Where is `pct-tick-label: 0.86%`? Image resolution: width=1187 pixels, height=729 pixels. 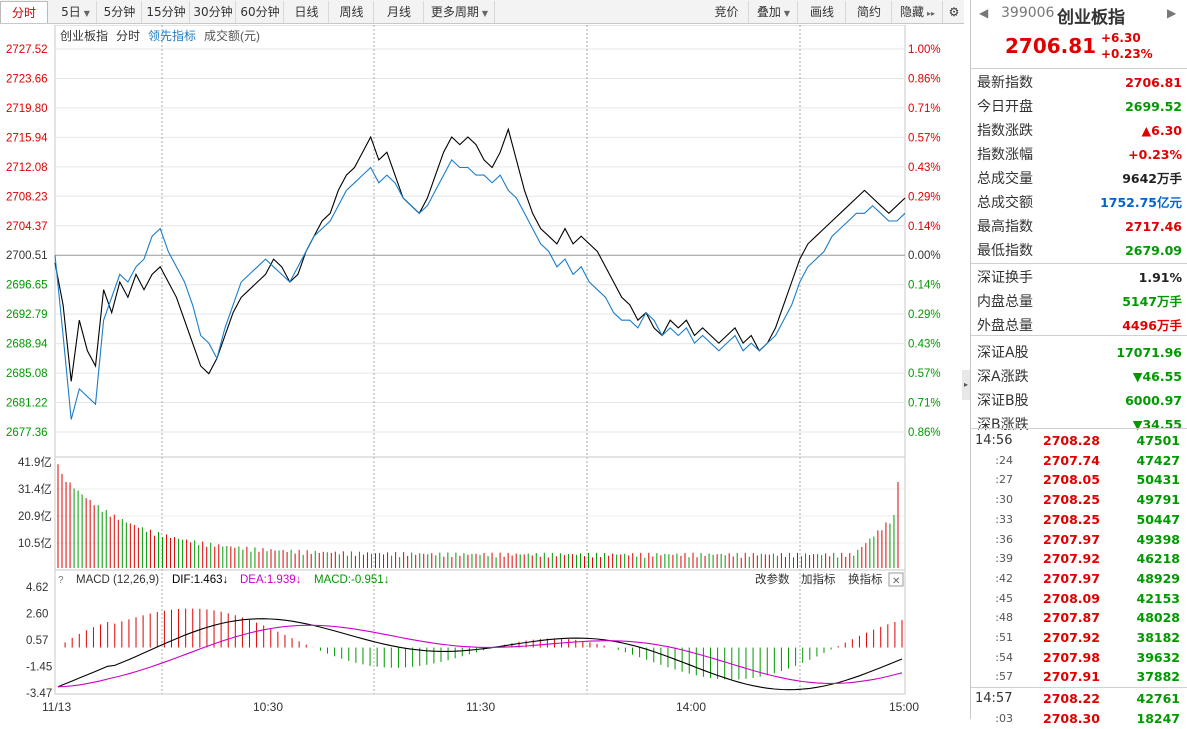 pct-tick-label: 0.86% is located at coordinates (924, 79).